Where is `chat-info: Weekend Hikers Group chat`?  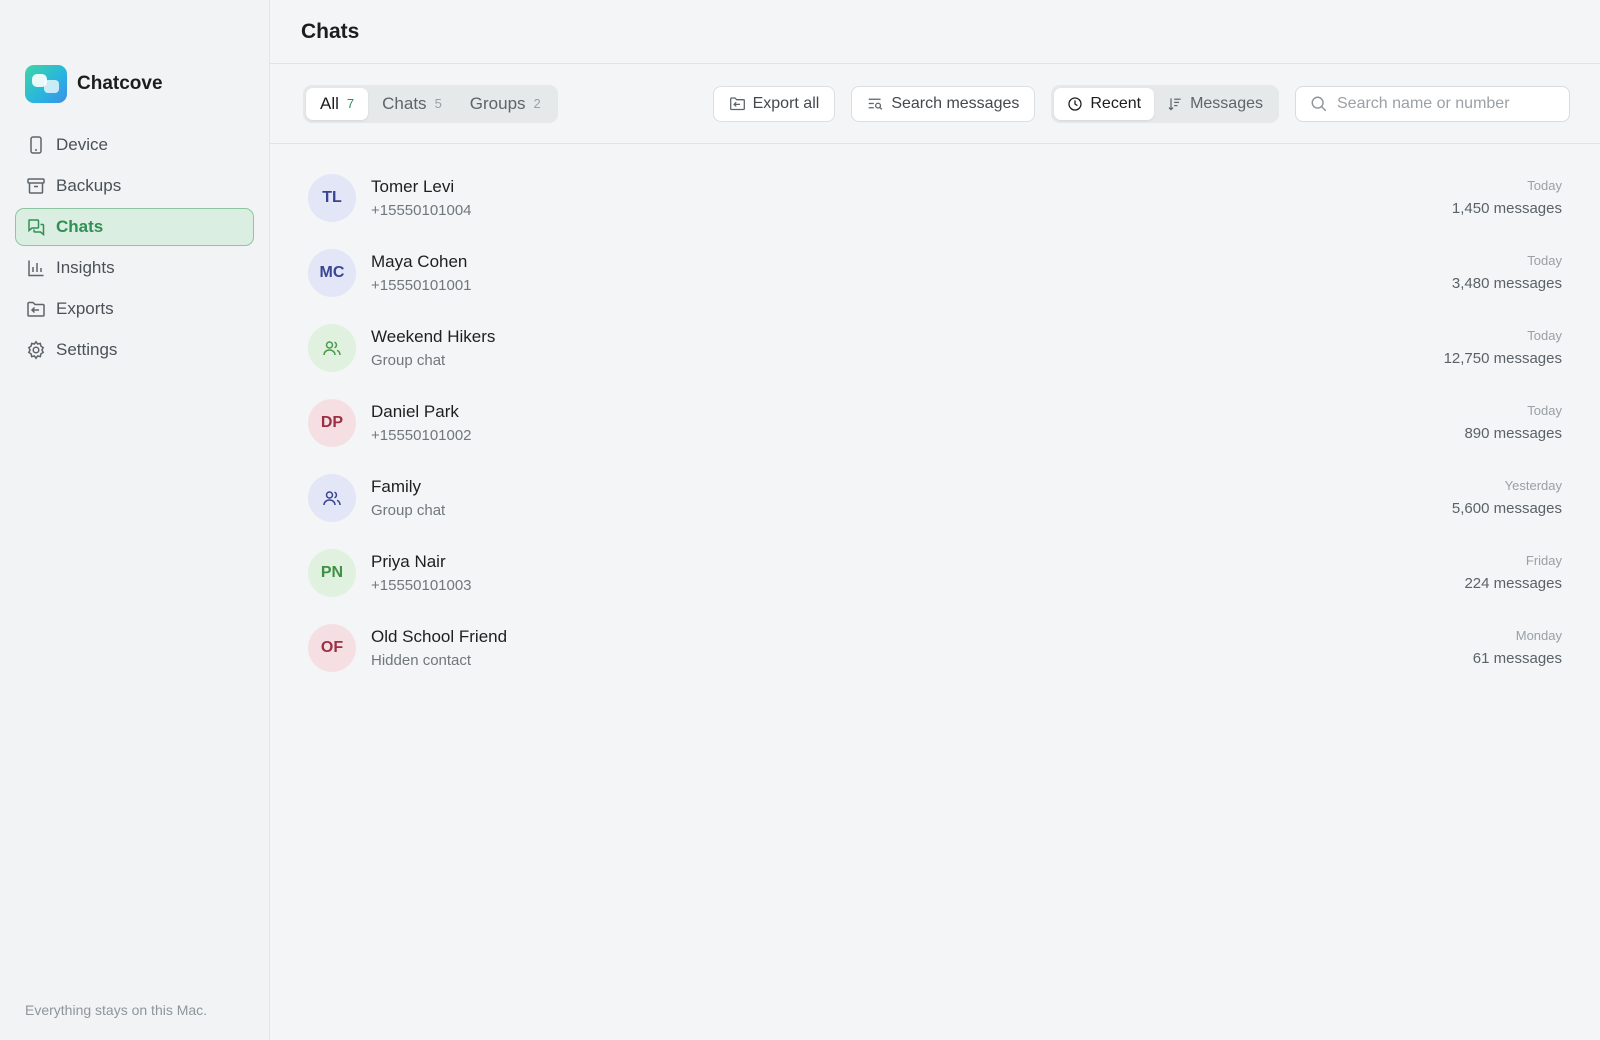
chat-info: Weekend Hikers Group chat is located at coordinates (907, 348).